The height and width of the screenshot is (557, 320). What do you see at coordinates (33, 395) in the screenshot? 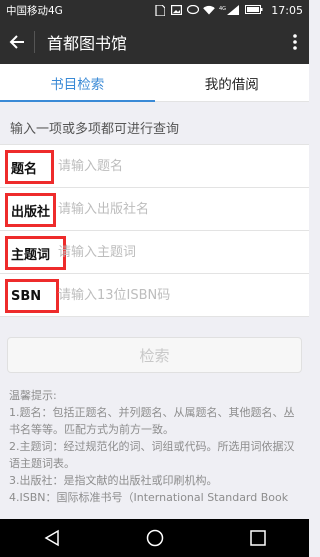
I see `tips-heading: 温馨提示:` at bounding box center [33, 395].